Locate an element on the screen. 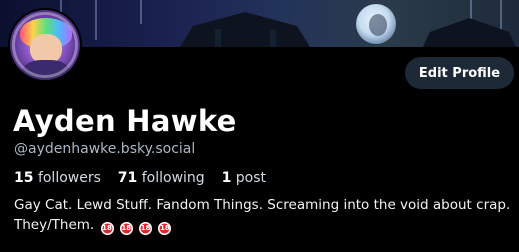 The height and width of the screenshot is (252, 519). profile-handle: @aydenhawke.bsky.social is located at coordinates (105, 149).